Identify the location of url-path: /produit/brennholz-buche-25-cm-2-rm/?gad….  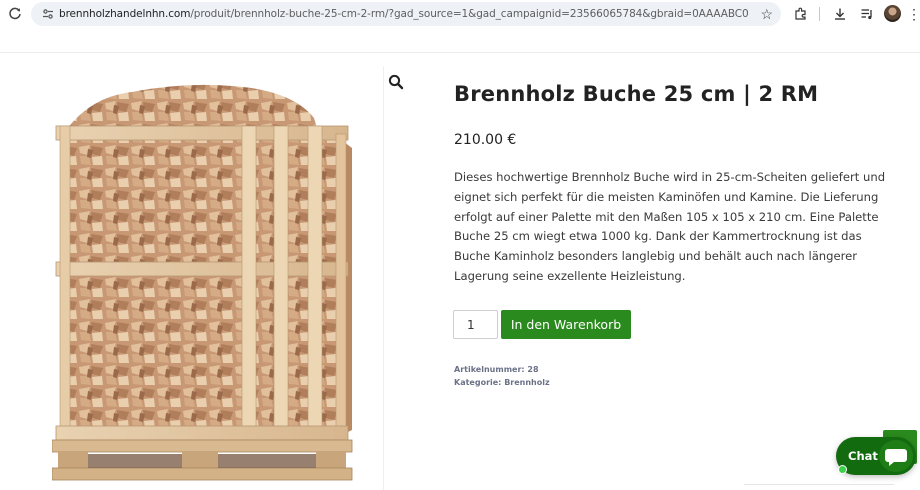
(469, 14).